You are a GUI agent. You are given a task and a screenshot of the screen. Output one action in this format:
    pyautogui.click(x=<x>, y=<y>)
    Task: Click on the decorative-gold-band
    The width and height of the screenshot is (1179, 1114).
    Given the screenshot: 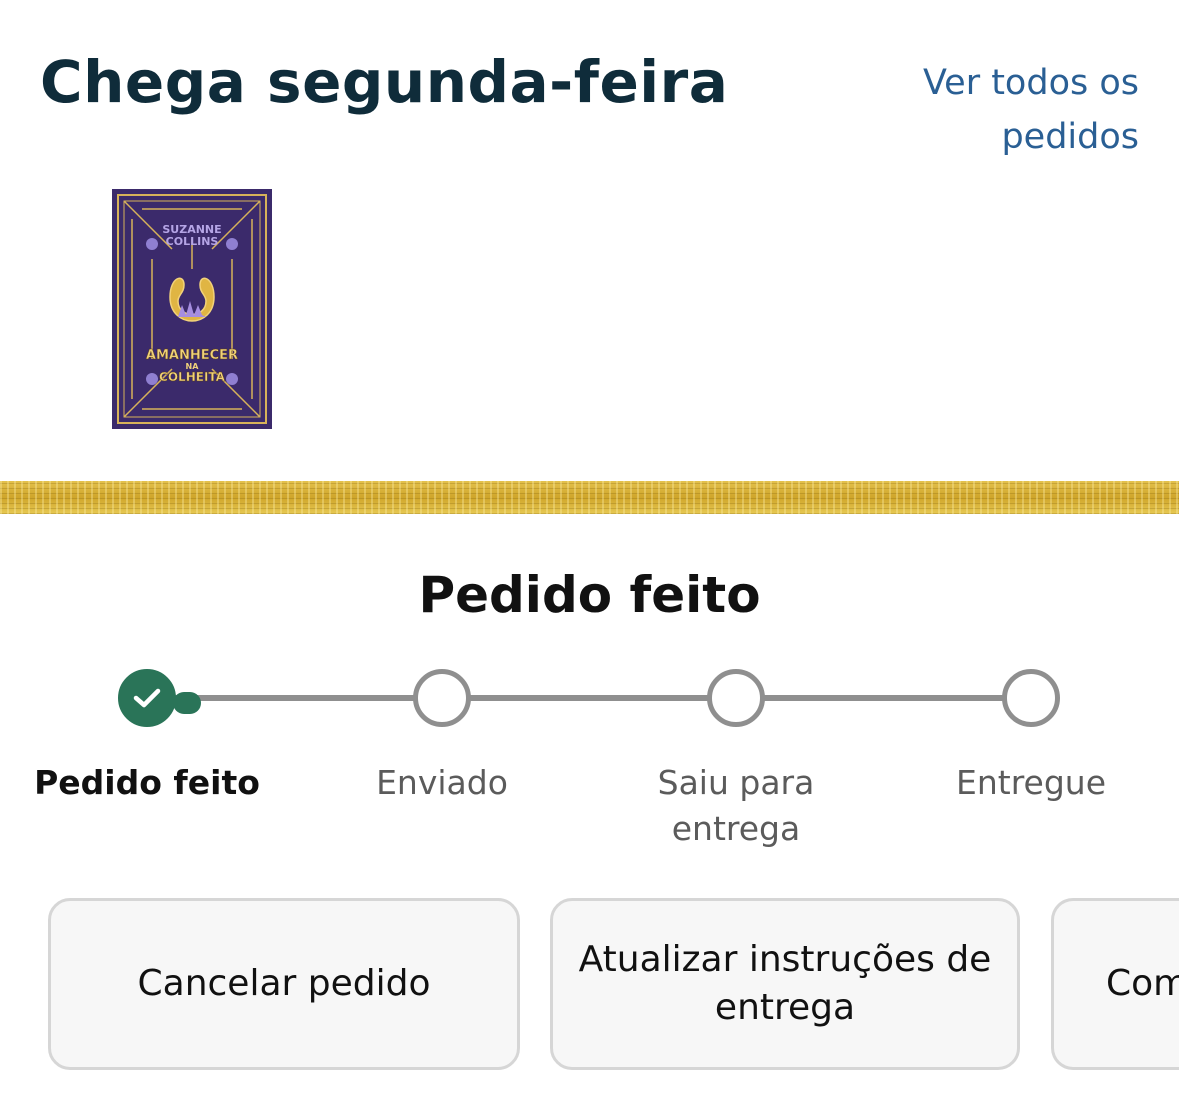 What is the action you would take?
    pyautogui.click(x=589, y=497)
    